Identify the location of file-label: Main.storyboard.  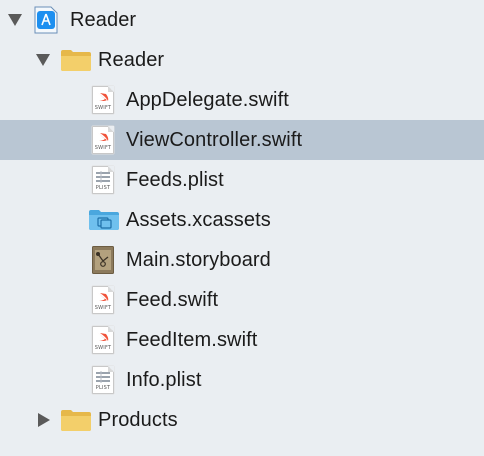
(198, 260).